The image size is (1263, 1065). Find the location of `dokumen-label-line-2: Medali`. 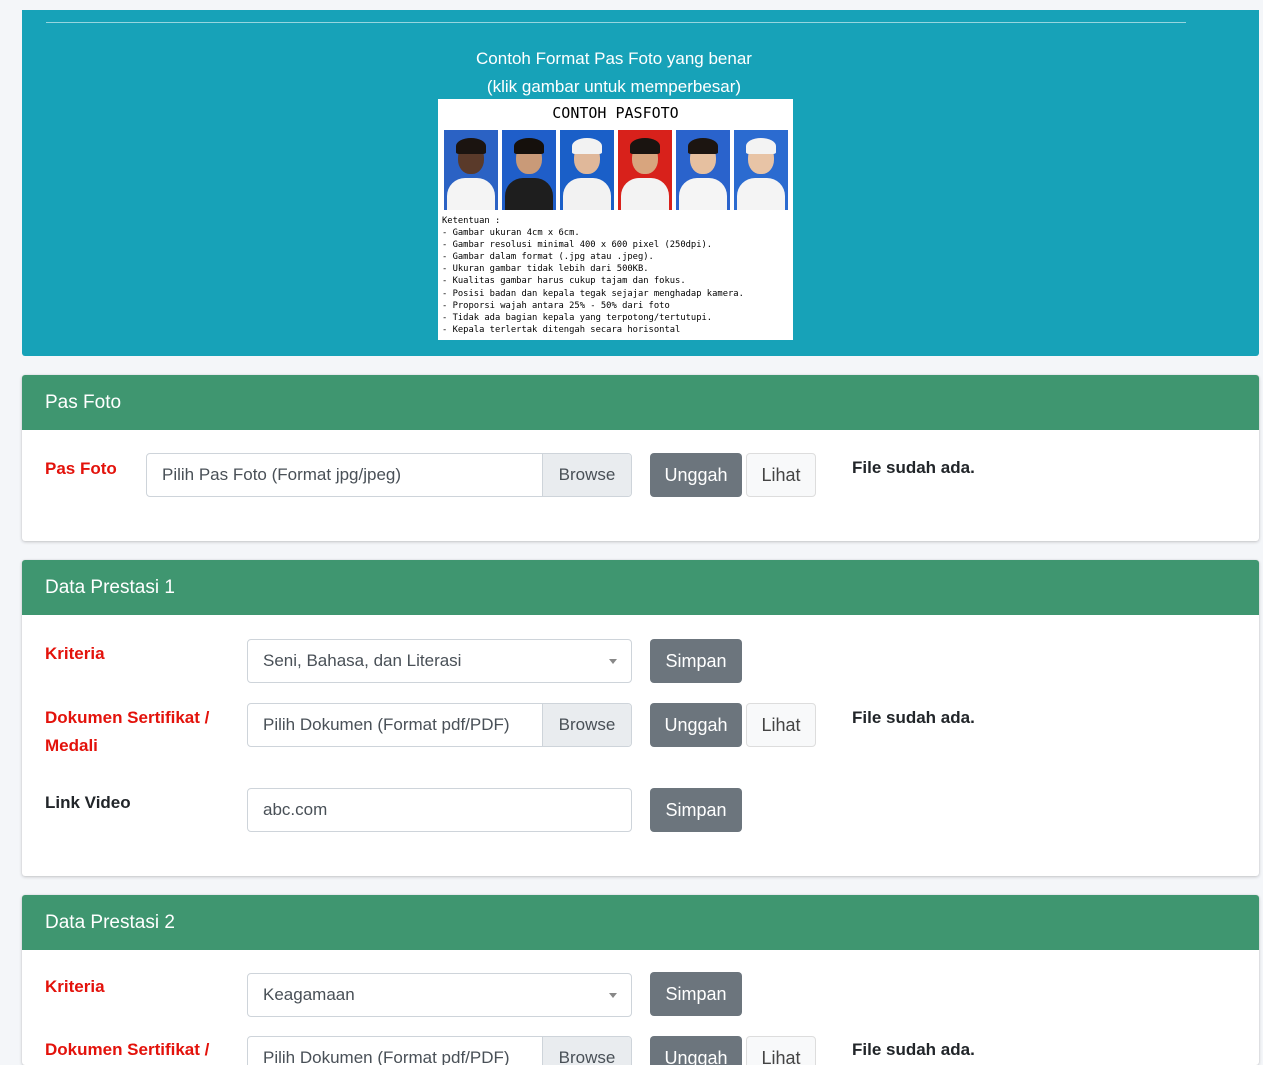

dokumen-label-line-2: Medali is located at coordinates (71, 745).